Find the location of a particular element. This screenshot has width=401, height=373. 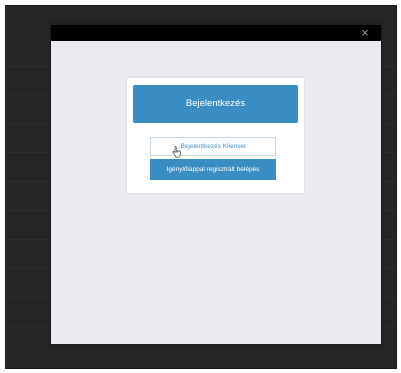

client-login-button: Bejelentkezés Kliensel is located at coordinates (213, 146).